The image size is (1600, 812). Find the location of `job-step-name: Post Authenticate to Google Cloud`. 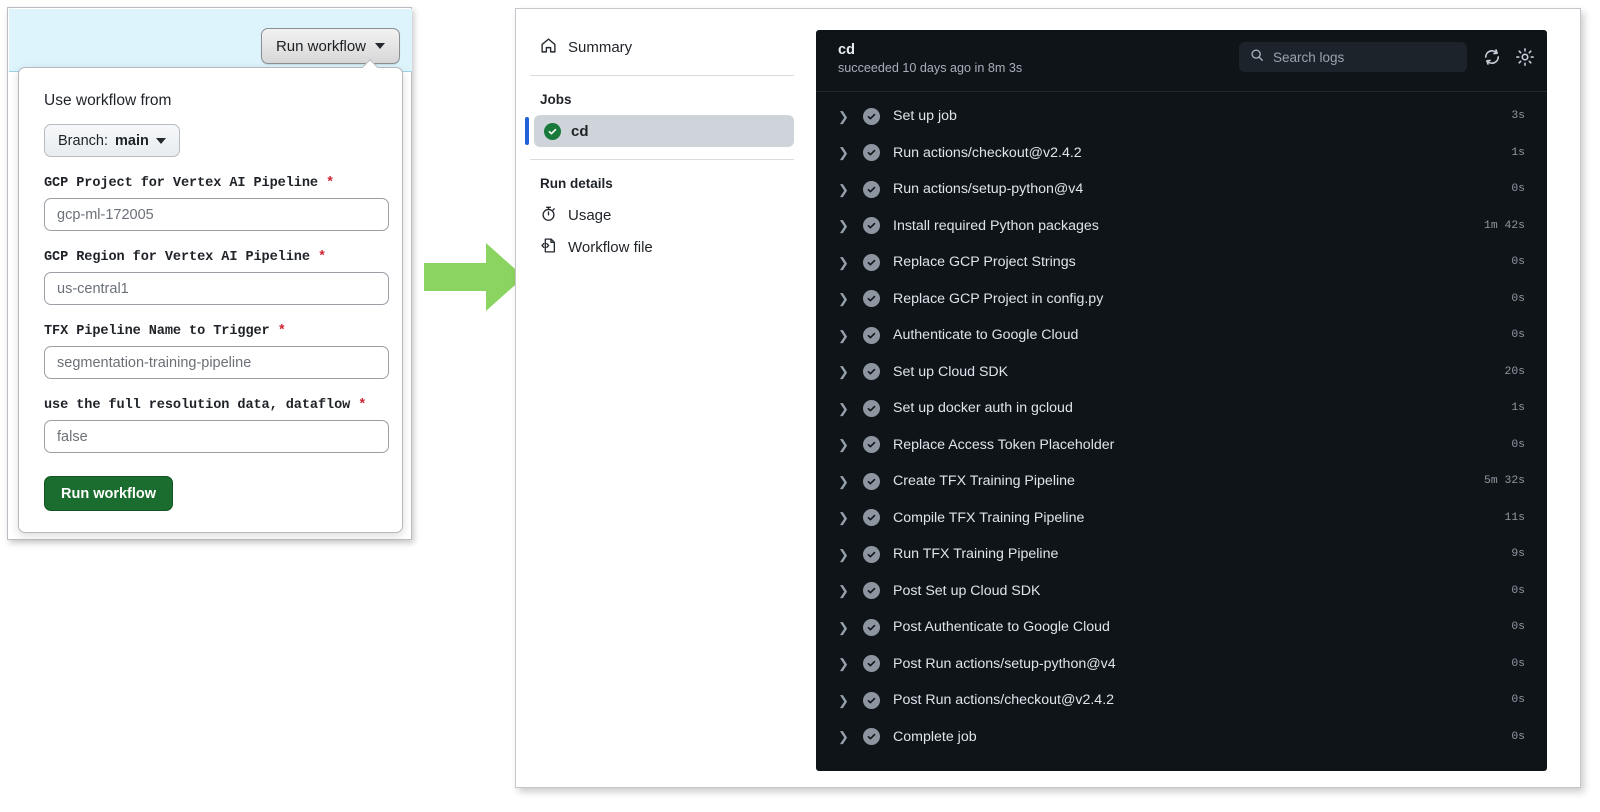

job-step-name: Post Authenticate to Google Cloud is located at coordinates (1001, 627).